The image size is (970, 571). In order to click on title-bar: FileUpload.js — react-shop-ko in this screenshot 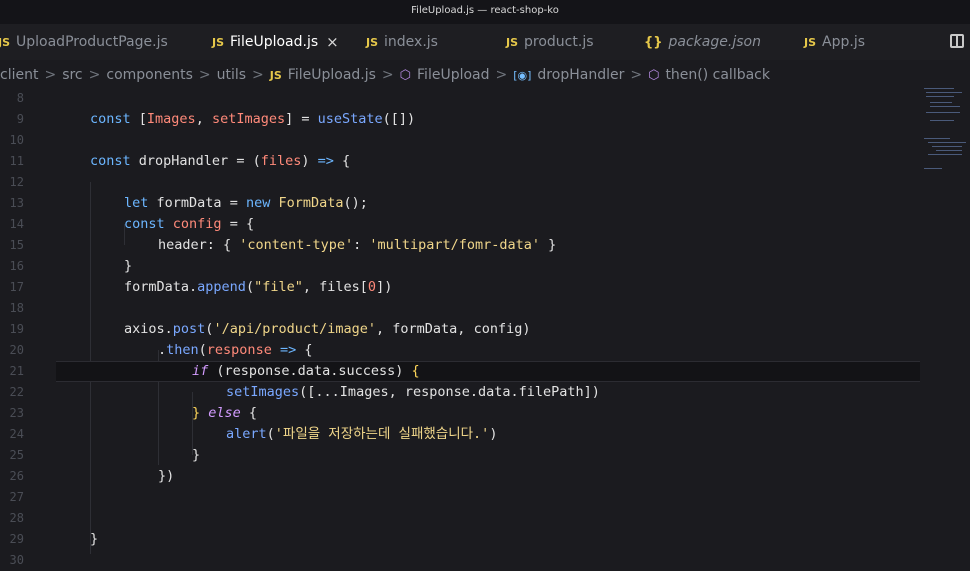, I will do `click(485, 12)`.